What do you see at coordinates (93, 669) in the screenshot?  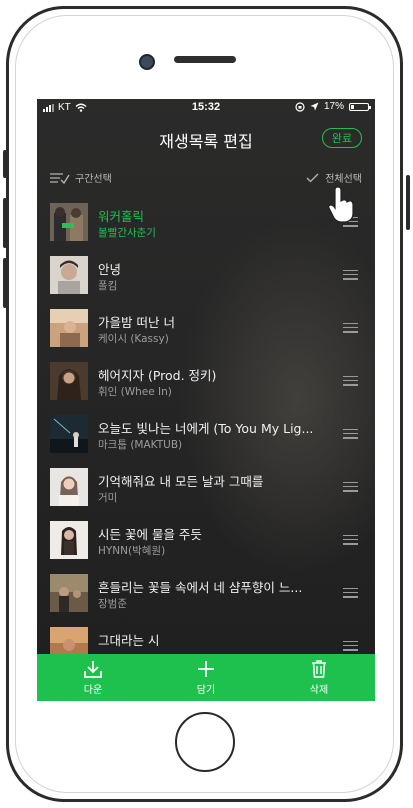 I see `download-icon` at bounding box center [93, 669].